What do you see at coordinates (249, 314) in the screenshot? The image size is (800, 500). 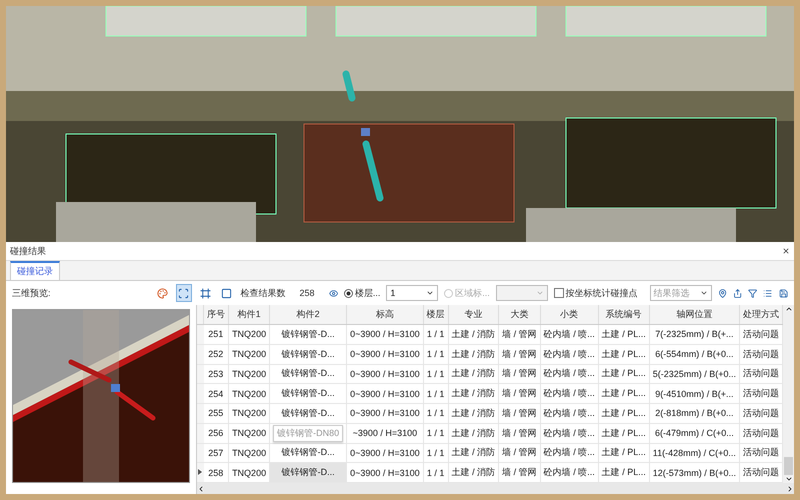 I see `column-header: 构件1` at bounding box center [249, 314].